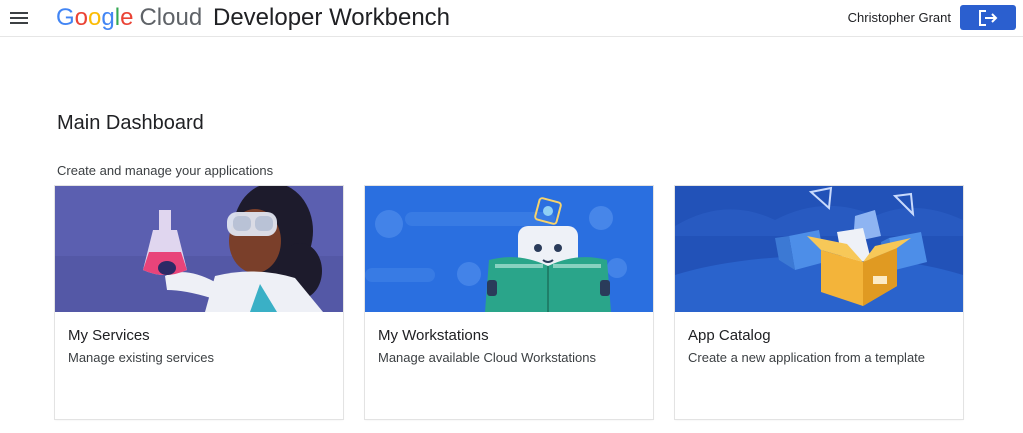 Image resolution: width=1023 pixels, height=433 pixels. What do you see at coordinates (433, 335) in the screenshot?
I see `card-title: My Workstations` at bounding box center [433, 335].